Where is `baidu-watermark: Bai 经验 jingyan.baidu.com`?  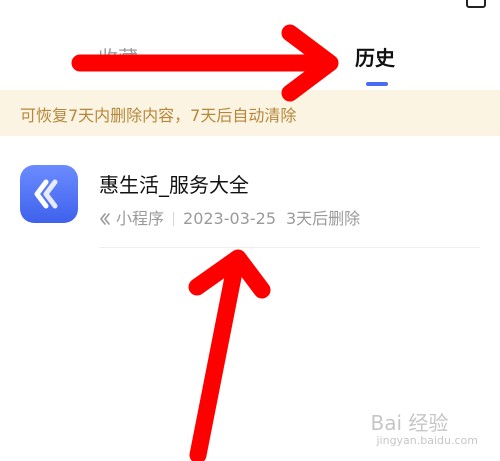 baidu-watermark: Bai 经验 jingyan.baidu.com is located at coordinates (424, 427).